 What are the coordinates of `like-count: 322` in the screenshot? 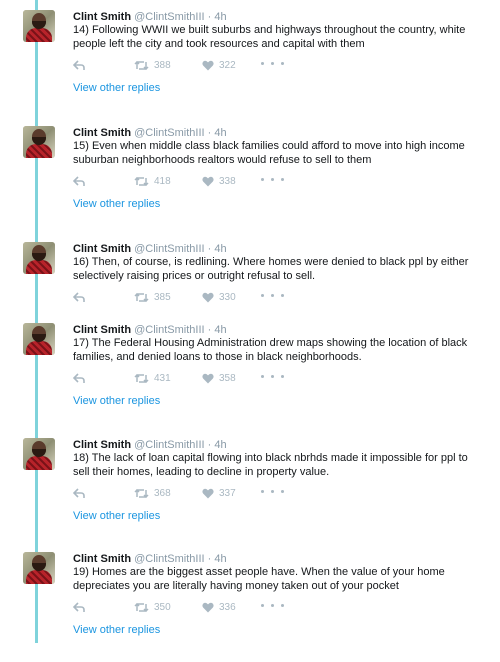 It's located at (227, 65).